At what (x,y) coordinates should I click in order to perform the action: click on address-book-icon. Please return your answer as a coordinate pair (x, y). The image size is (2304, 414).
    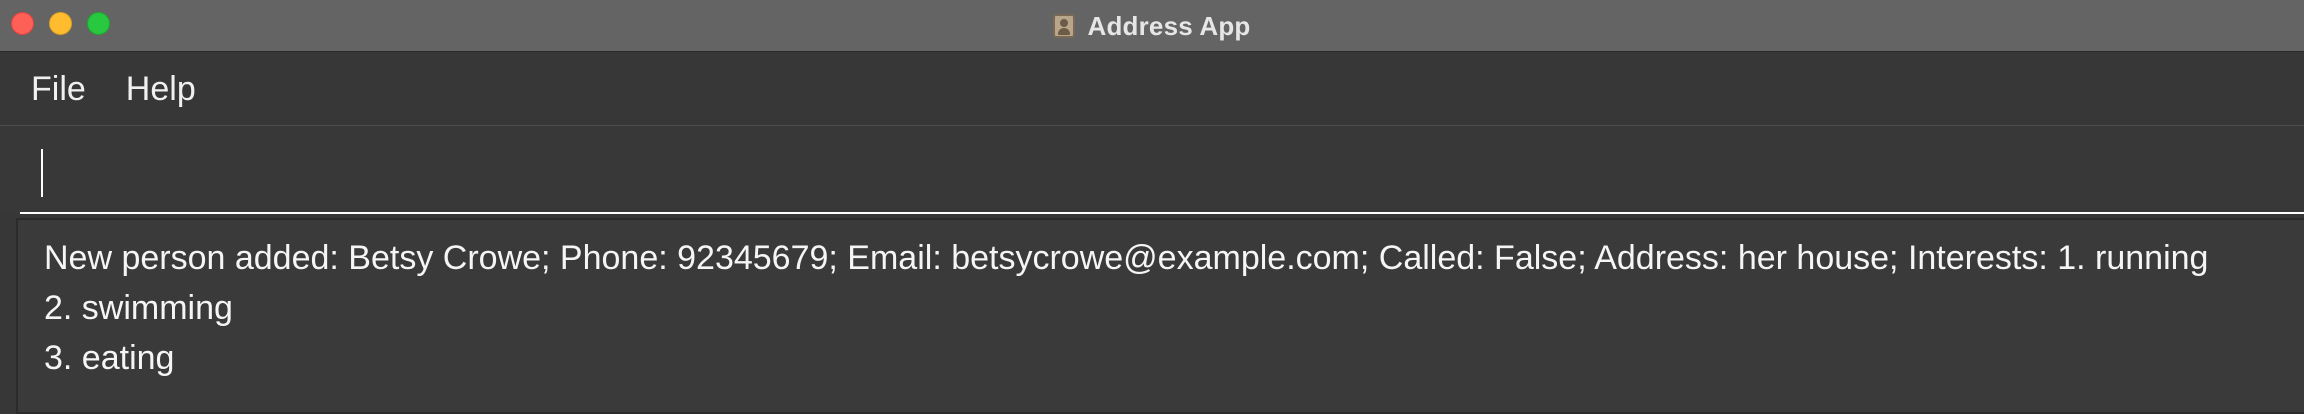
    Looking at the image, I should click on (1064, 26).